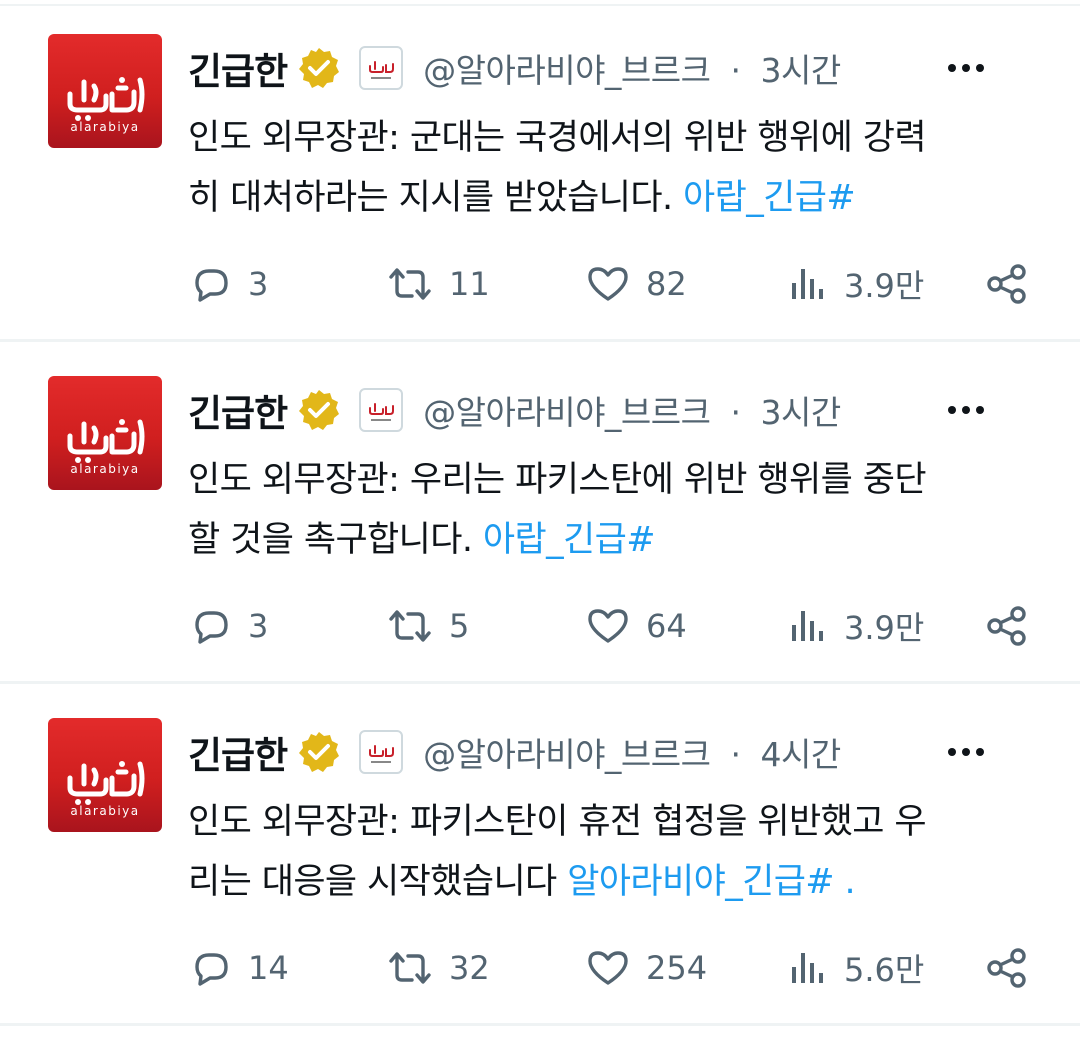 The image size is (1080, 1058). I want to click on hashtag-link: 알아라비야_긴급# ., so click(711, 882).